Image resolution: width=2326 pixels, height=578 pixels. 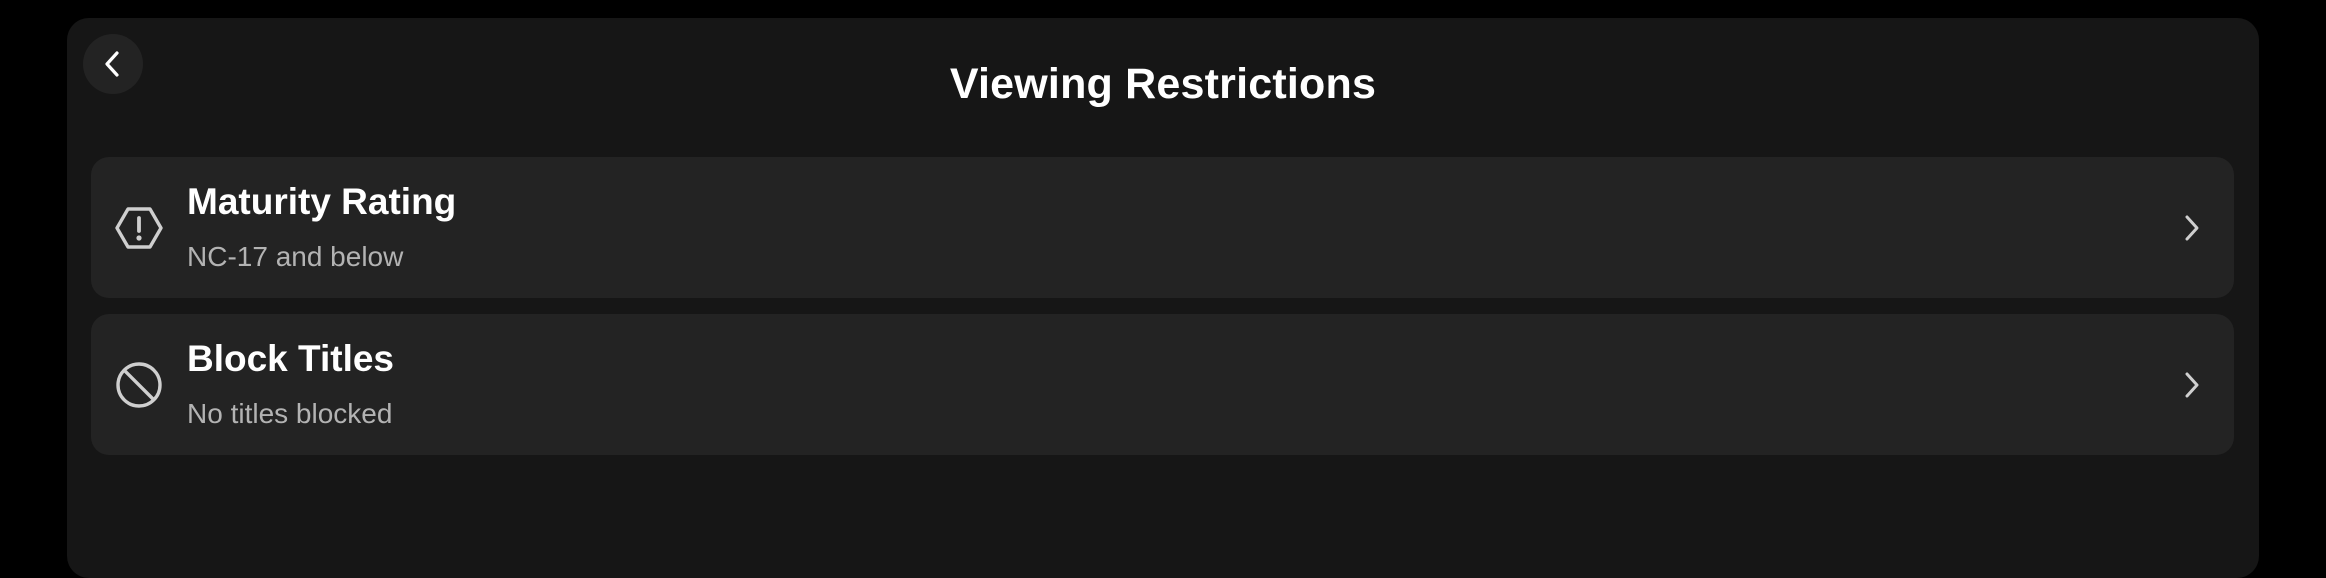 I want to click on row-subtitle: No titles blocked, so click(x=290, y=413).